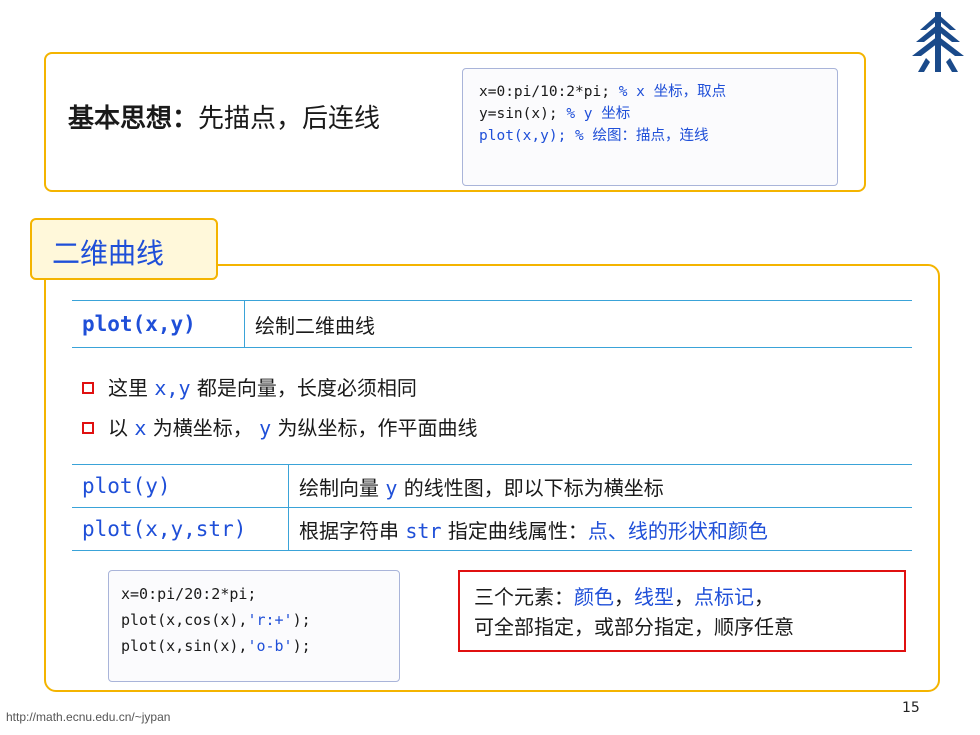  I want to click on description-cell: 根据字符串 str 指定曲线属性：点、线的形状和颜色, so click(600, 529).